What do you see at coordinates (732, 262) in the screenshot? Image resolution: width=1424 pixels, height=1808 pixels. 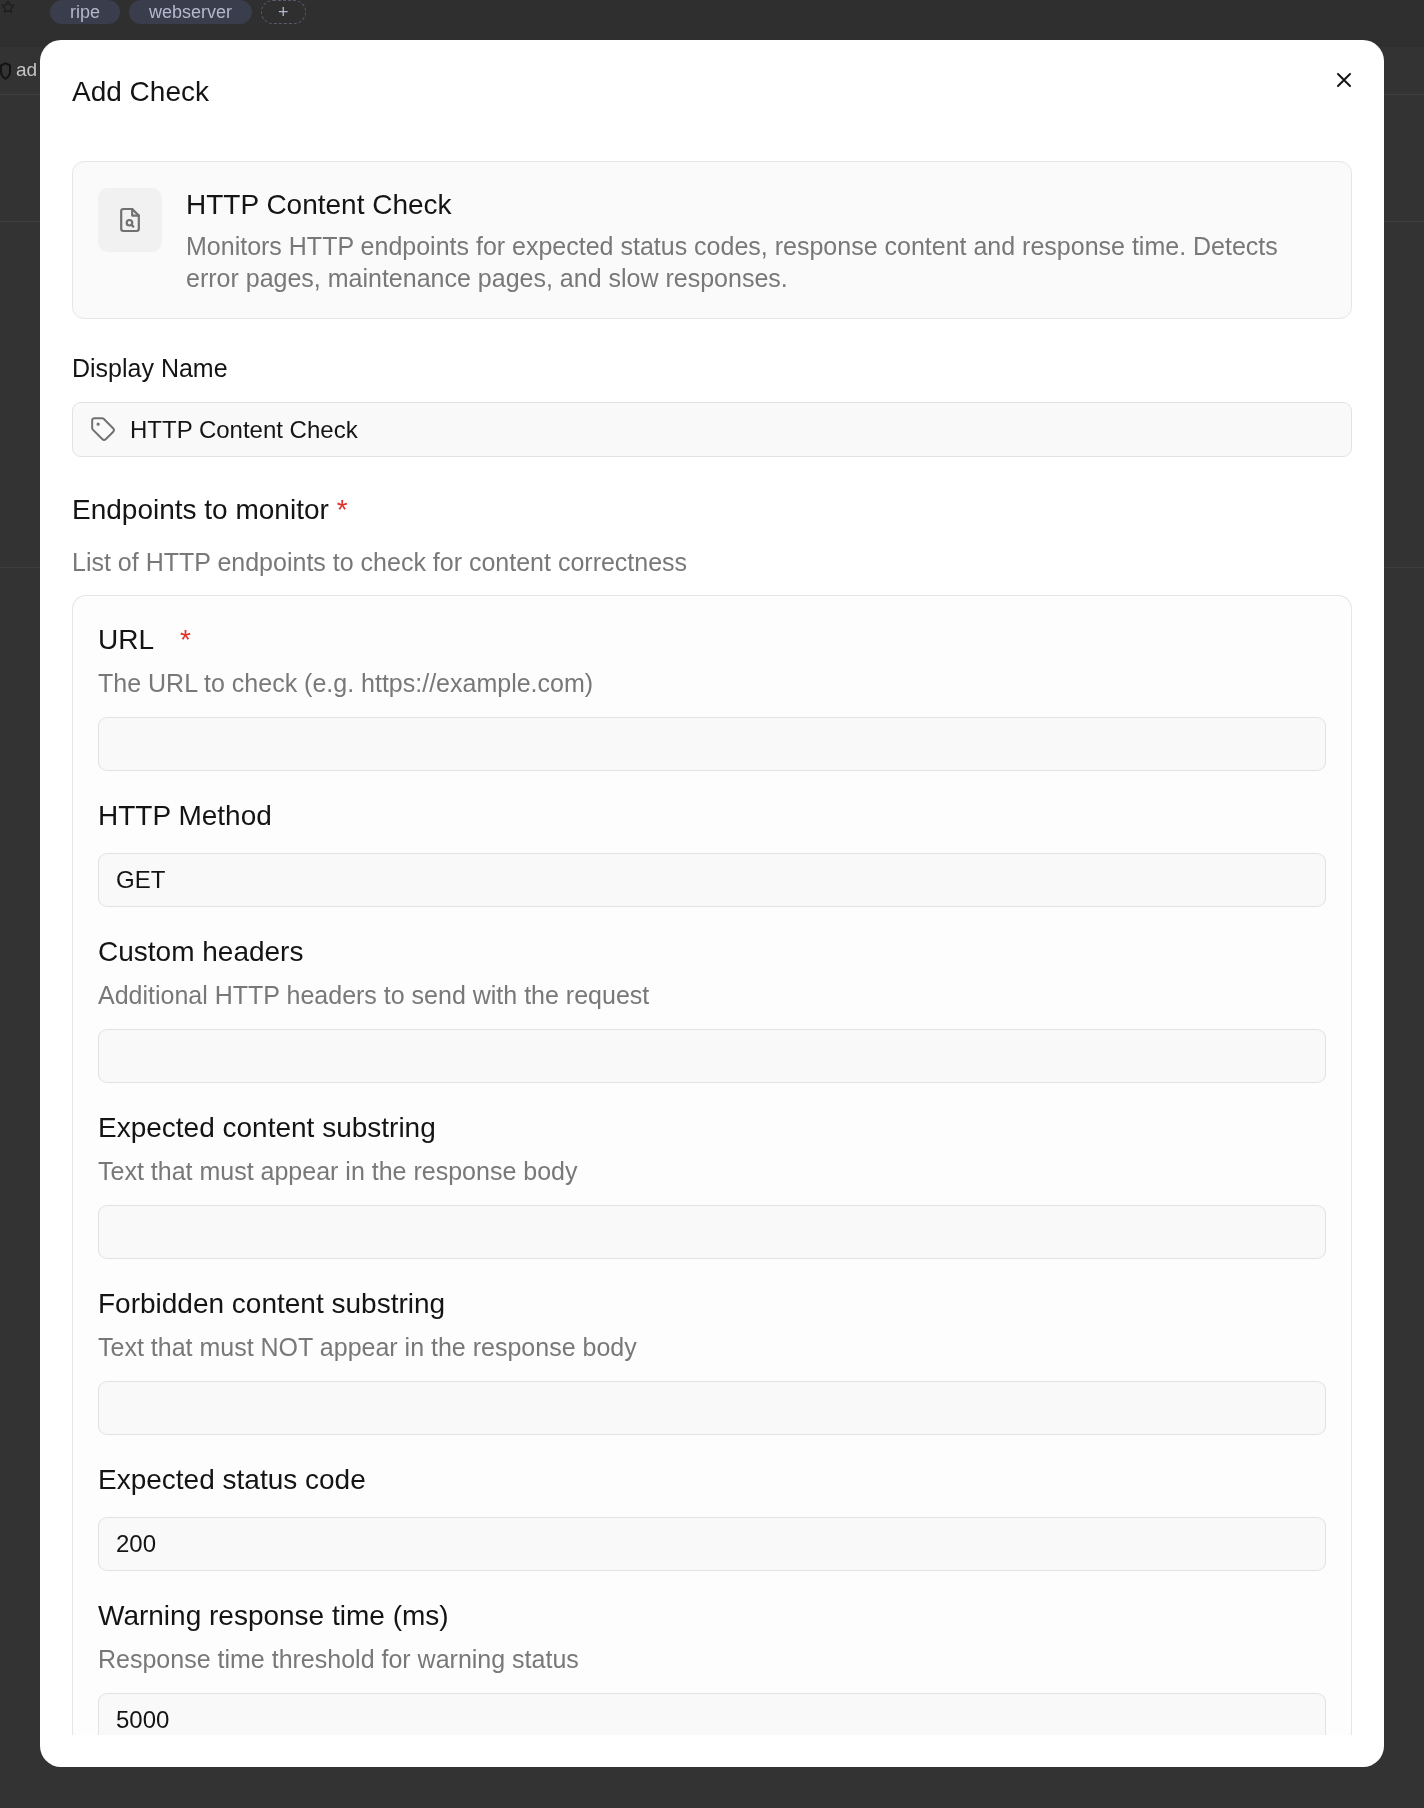 I see `check-type-description: Monitors HTTP endpoints for expected status codes, response content and response time. Detects error pages, maintenance pages, and slow responses.` at bounding box center [732, 262].